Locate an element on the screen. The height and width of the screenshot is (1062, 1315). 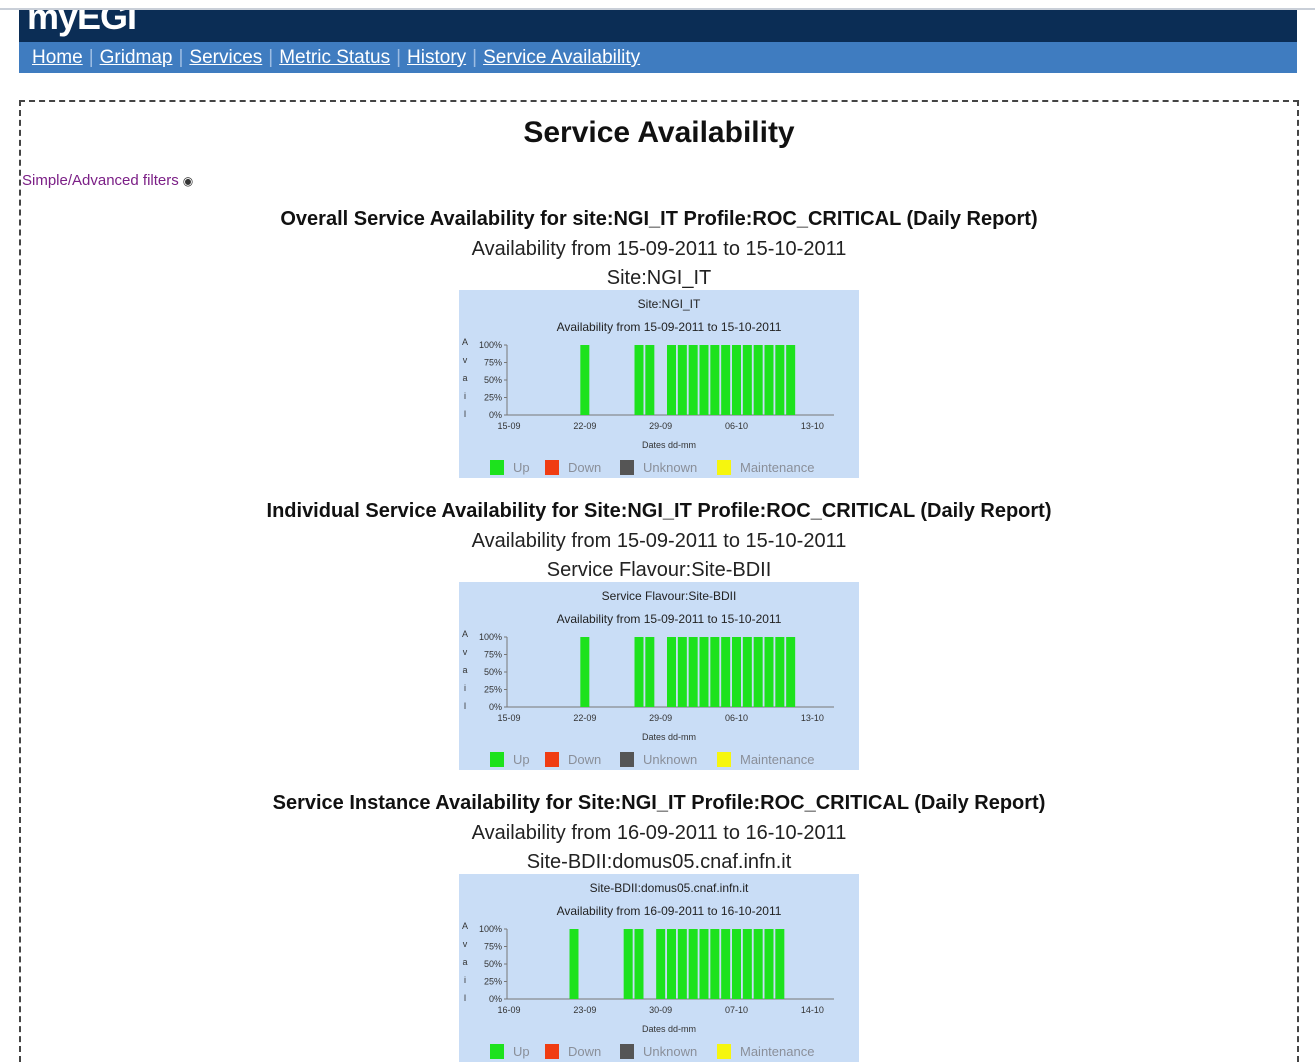
nav-link-services: Services is located at coordinates (225, 57).